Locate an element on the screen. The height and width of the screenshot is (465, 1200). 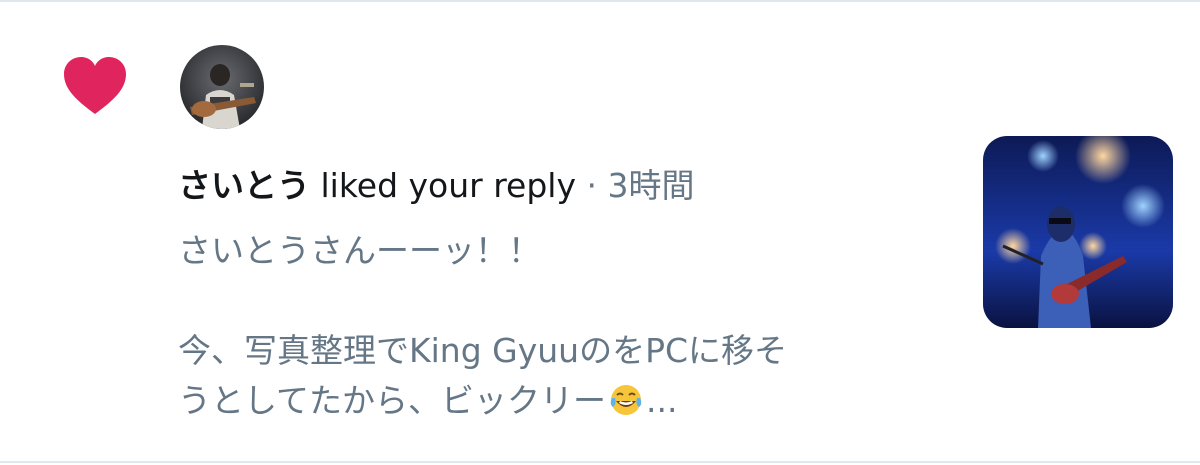
concert-photo is located at coordinates (1078, 232).